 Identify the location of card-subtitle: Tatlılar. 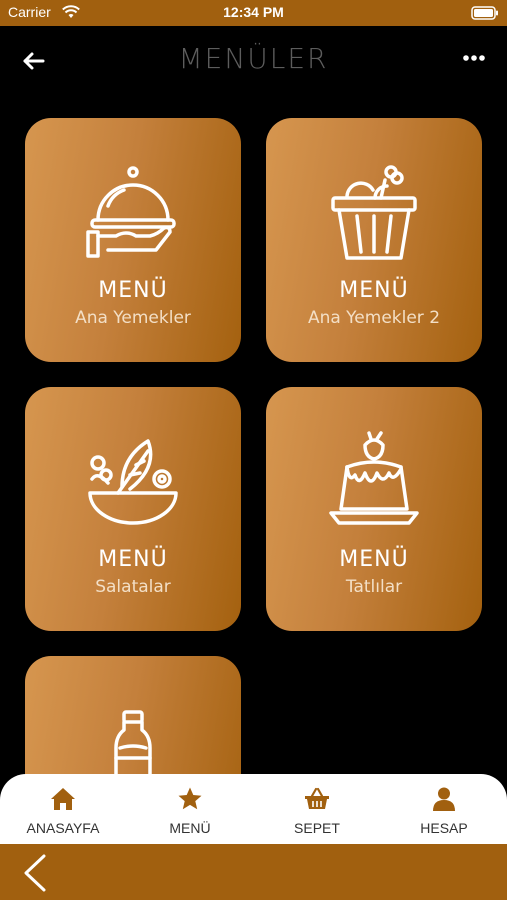
(374, 587).